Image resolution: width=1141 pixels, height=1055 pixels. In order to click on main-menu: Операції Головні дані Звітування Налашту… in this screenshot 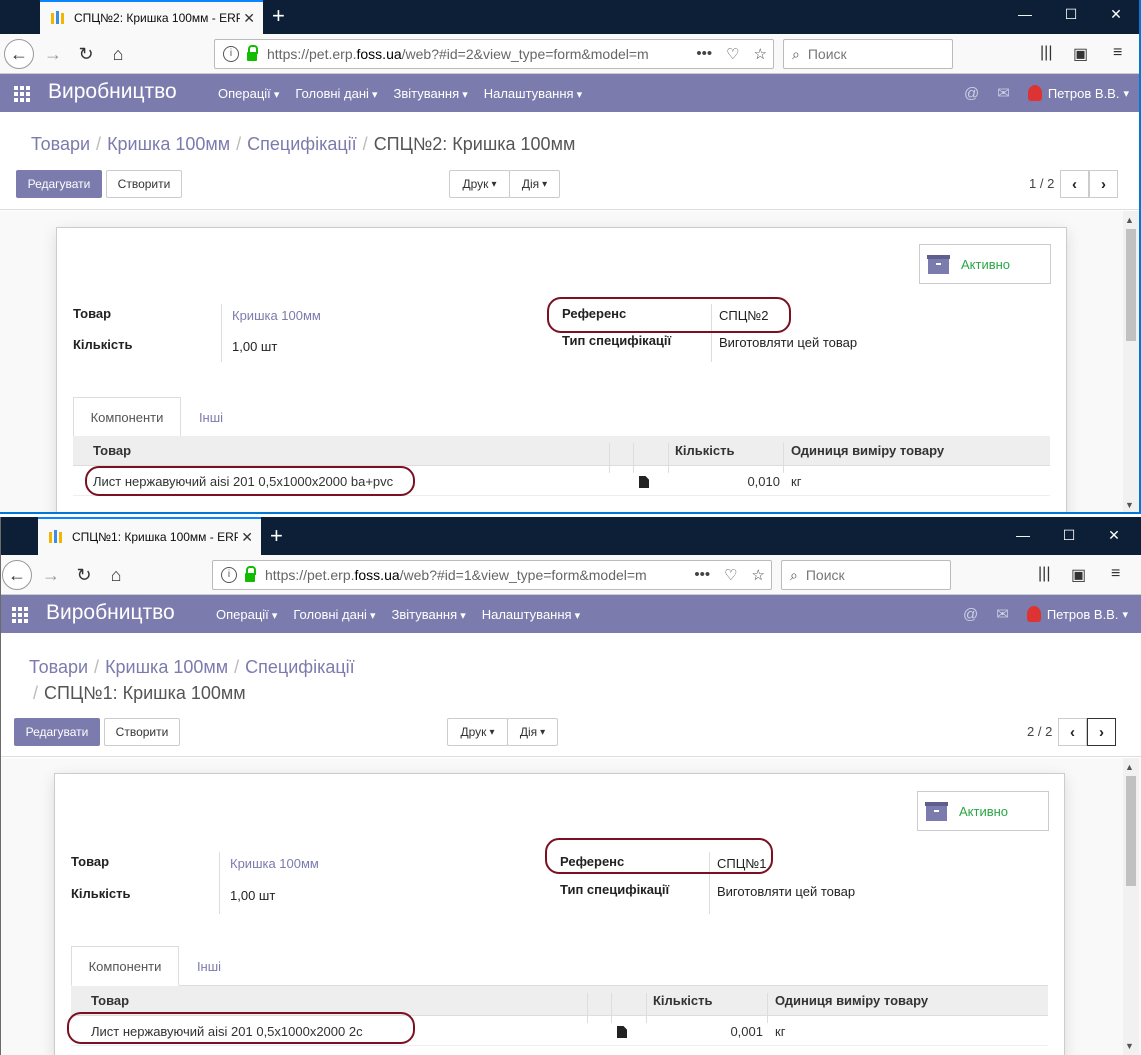, I will do `click(408, 93)`.